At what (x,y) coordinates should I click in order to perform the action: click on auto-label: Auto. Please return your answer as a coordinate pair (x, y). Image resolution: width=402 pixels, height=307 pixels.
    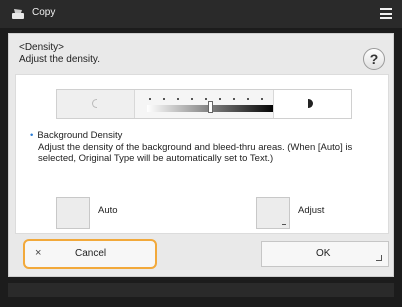
    Looking at the image, I should click on (108, 210).